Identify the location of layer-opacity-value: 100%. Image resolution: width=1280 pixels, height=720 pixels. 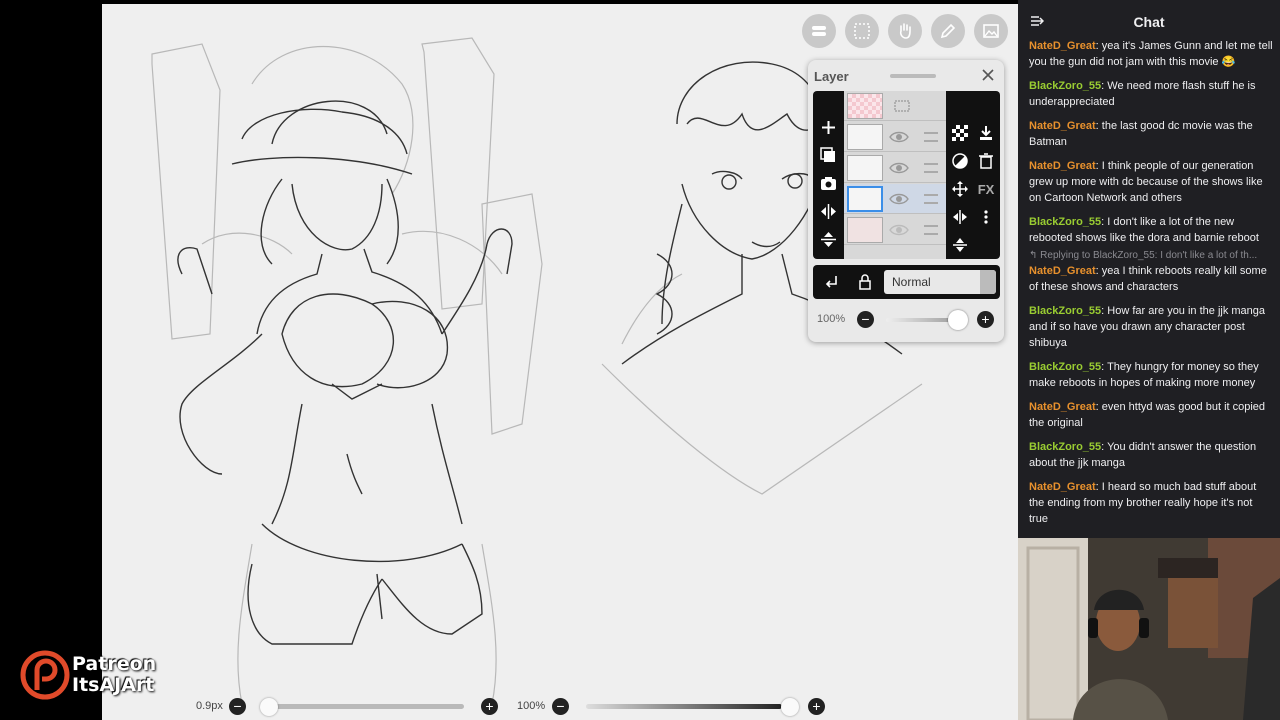
(831, 319).